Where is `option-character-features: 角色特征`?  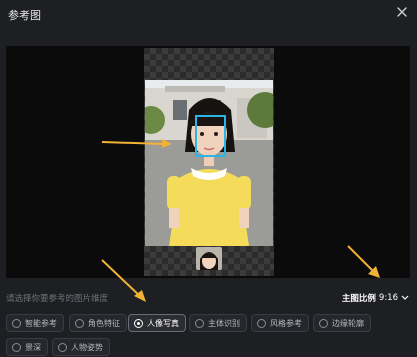 option-character-features: 角色特征 is located at coordinates (98, 323).